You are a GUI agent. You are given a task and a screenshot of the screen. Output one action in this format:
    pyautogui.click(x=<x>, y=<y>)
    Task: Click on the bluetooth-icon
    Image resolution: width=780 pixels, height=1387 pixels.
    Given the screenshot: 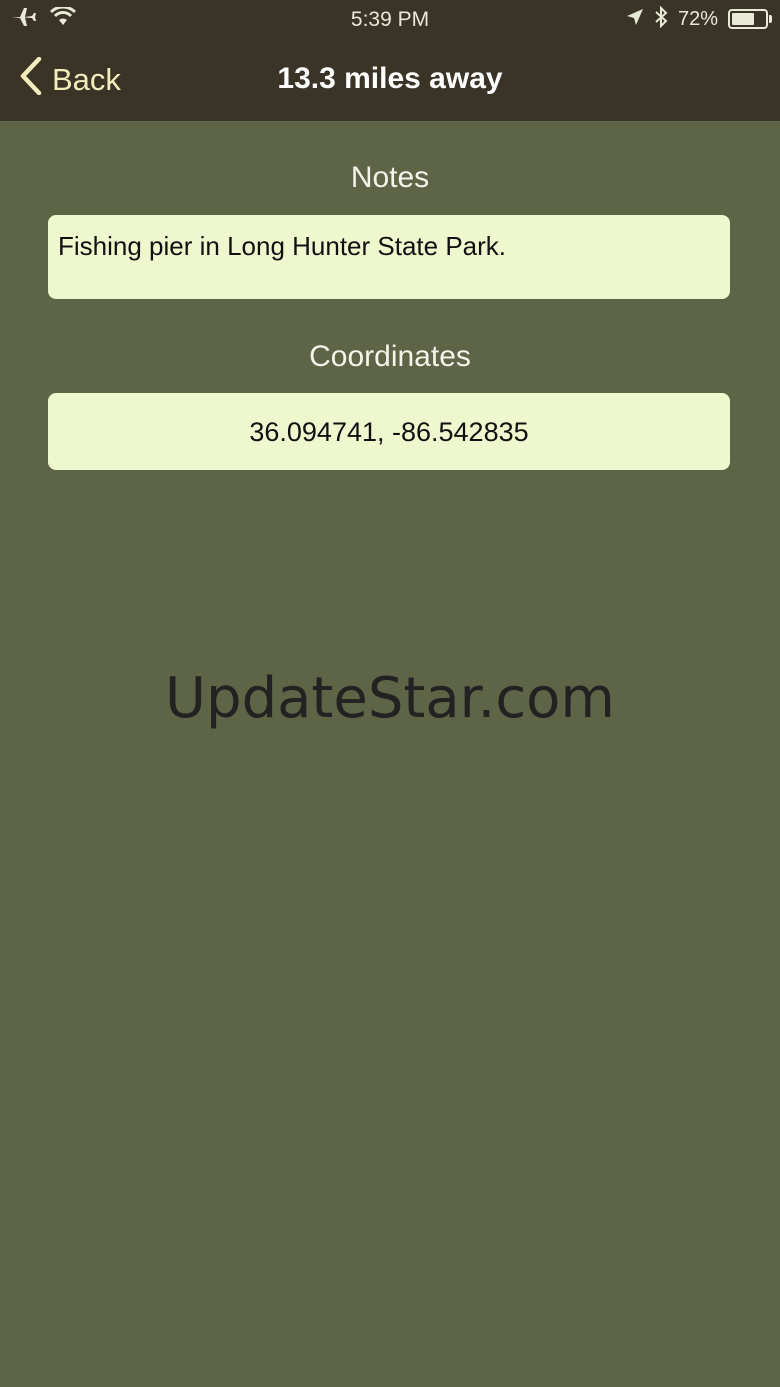 What is the action you would take?
    pyautogui.click(x=661, y=19)
    